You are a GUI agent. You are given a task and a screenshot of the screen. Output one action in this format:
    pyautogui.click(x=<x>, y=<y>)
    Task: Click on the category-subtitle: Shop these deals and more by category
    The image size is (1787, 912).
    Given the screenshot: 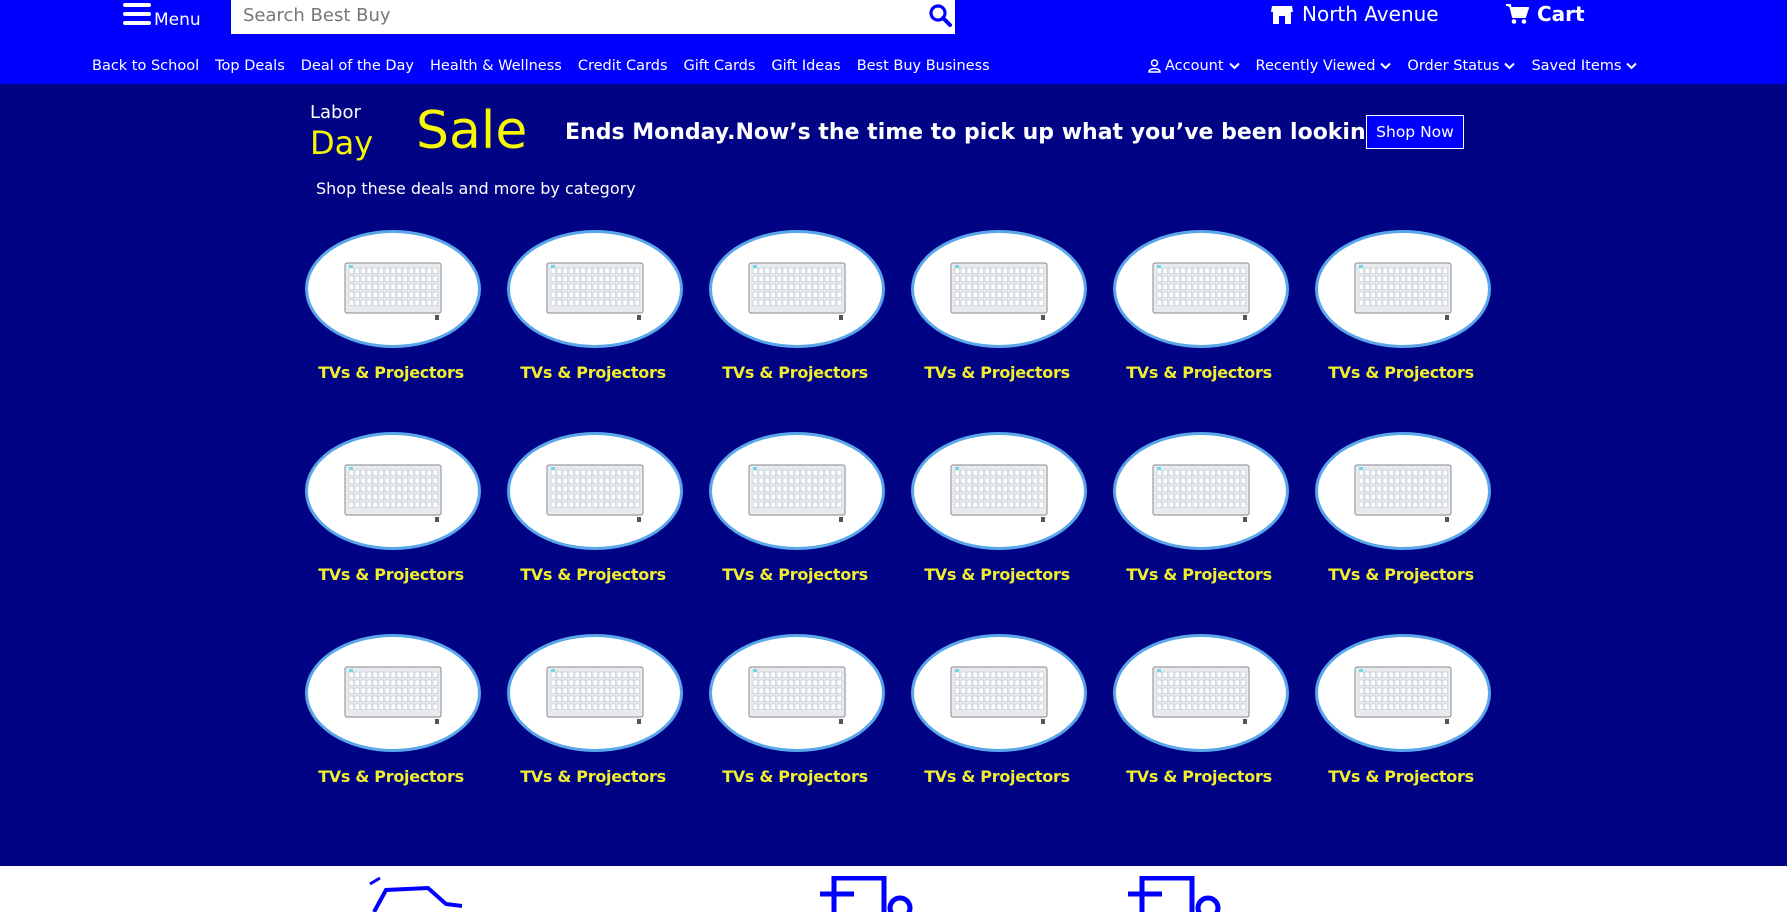 What is the action you would take?
    pyautogui.click(x=476, y=188)
    